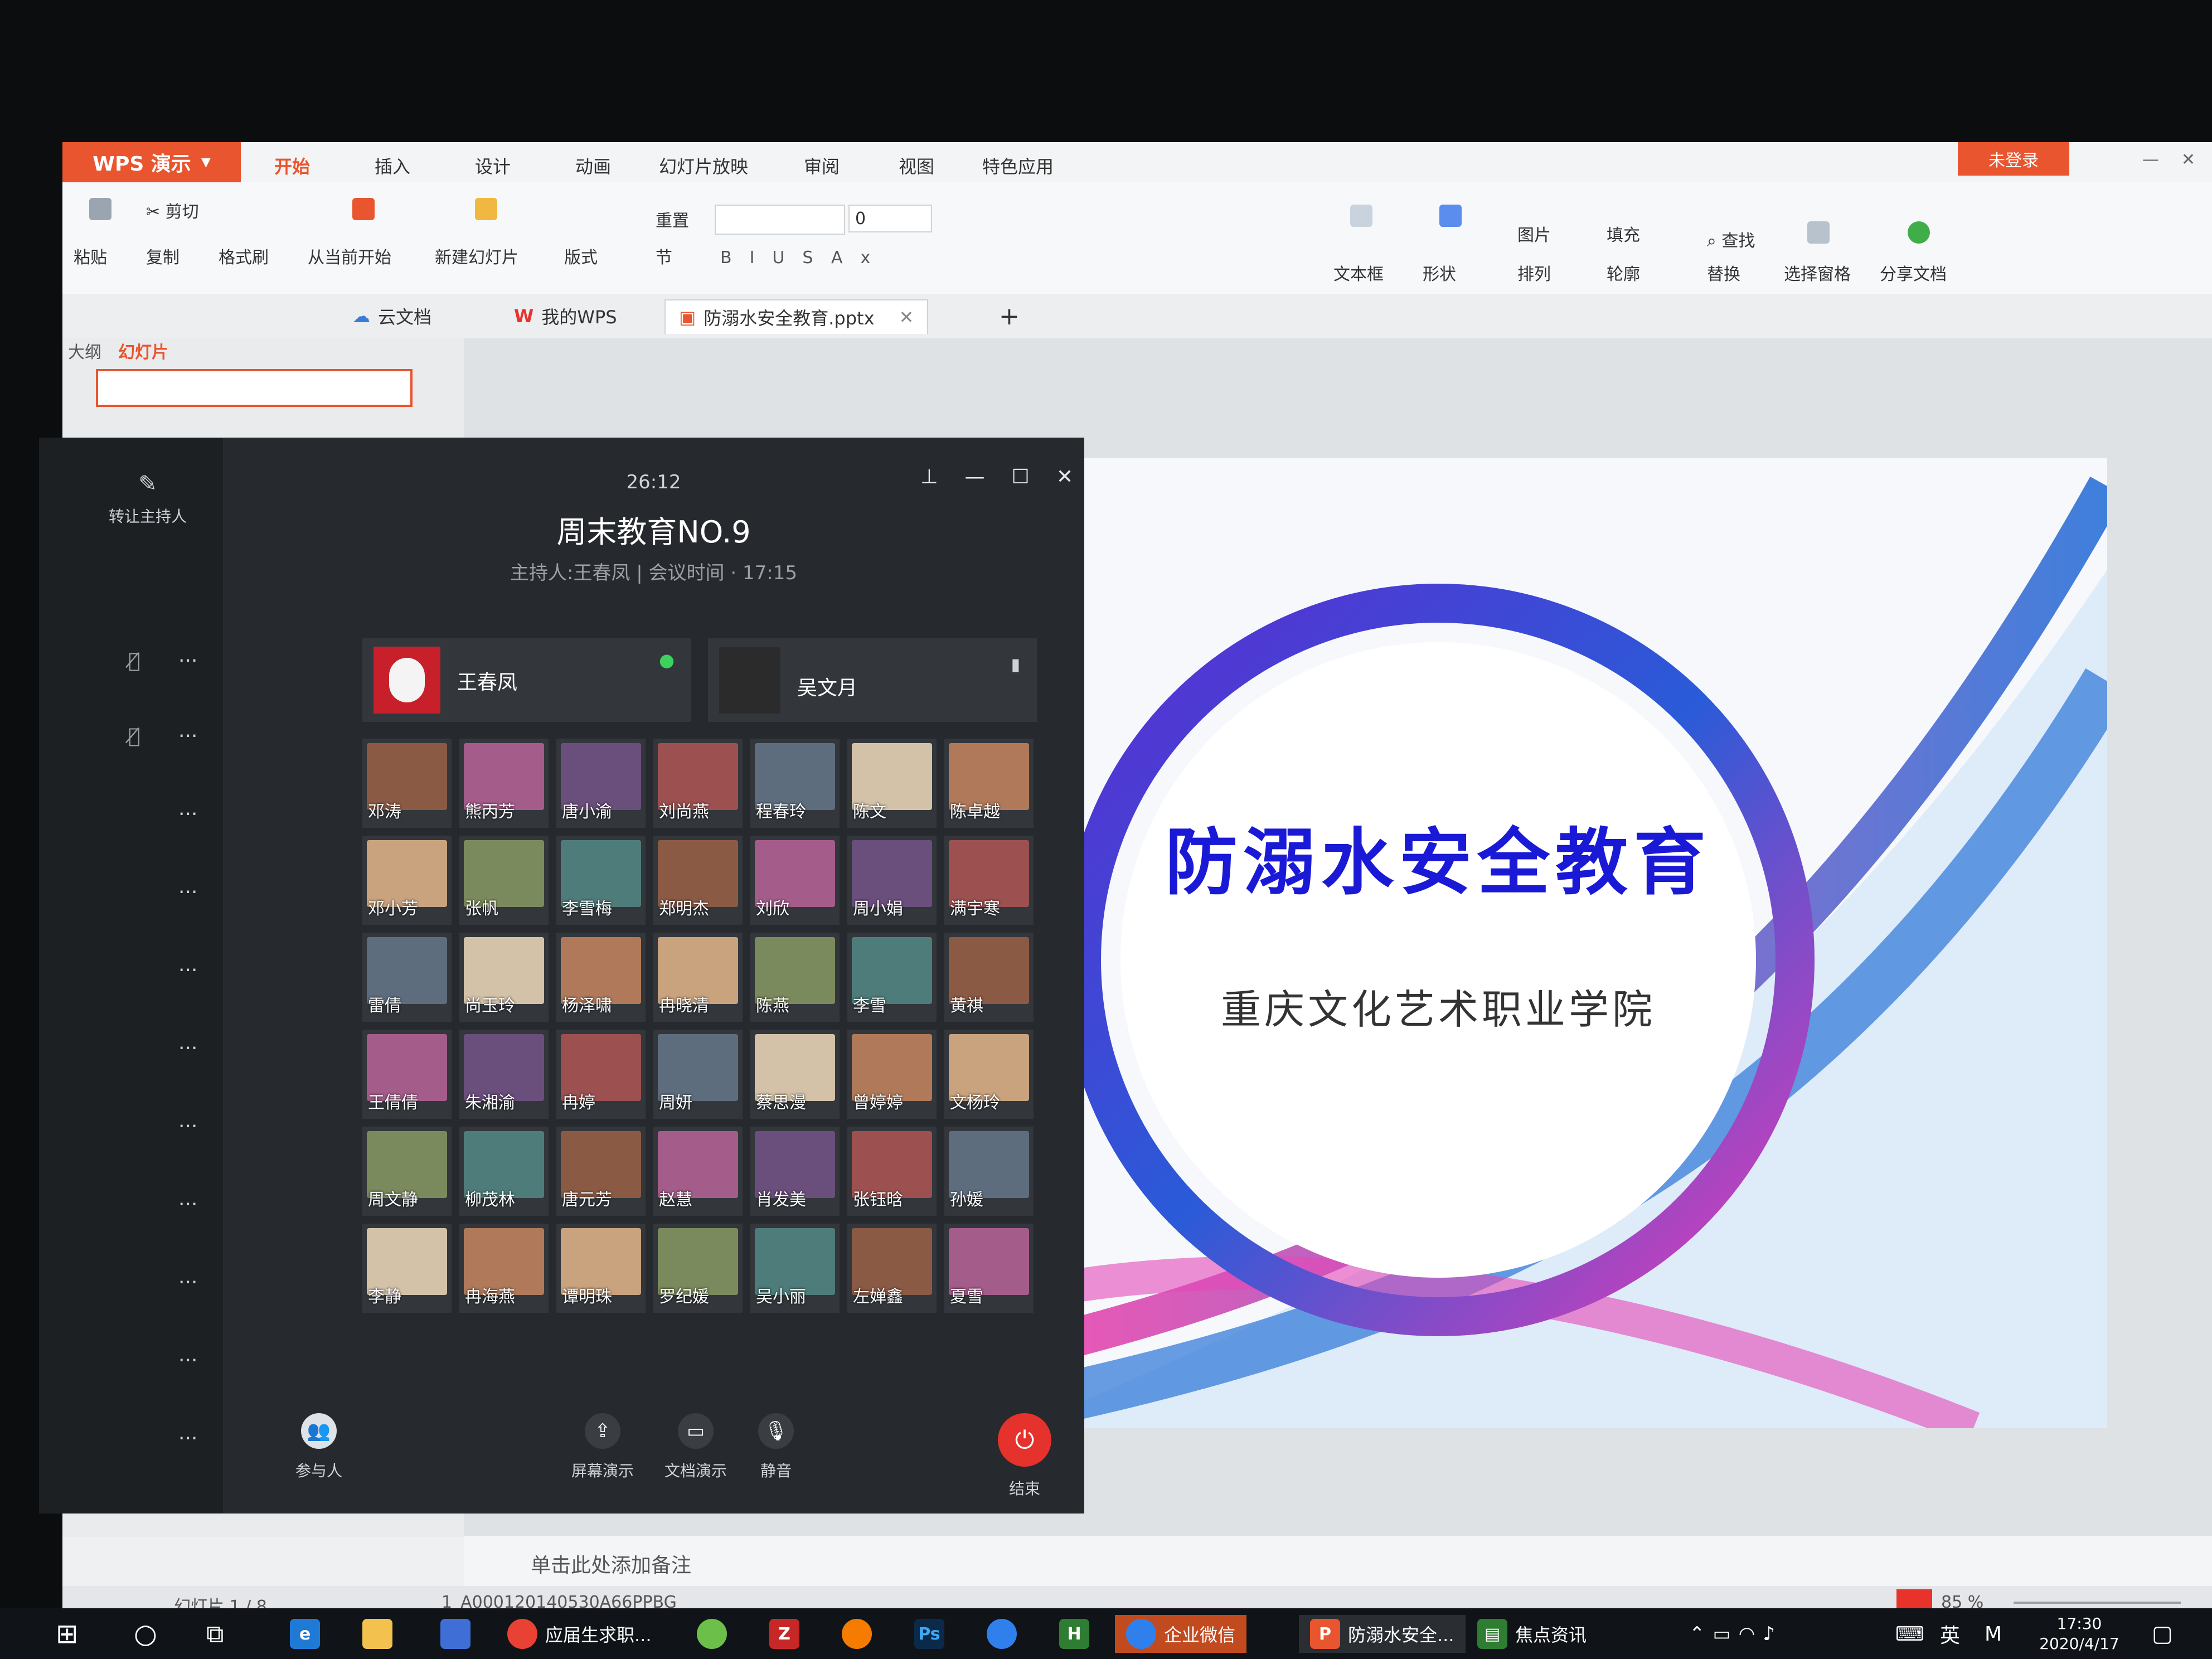  I want to click on participant-tile: 刘欣, so click(795, 881).